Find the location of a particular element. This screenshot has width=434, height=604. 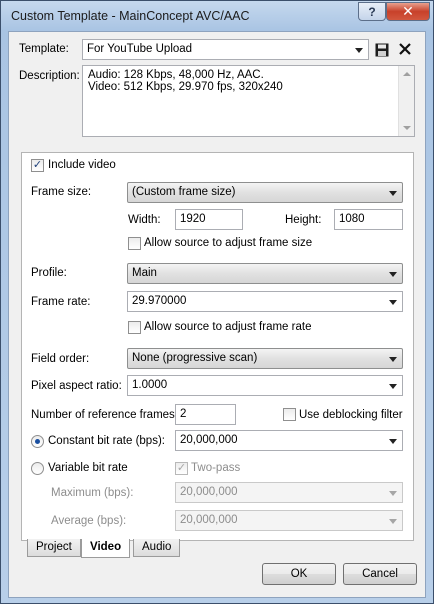

delete-icon is located at coordinates (405, 49).